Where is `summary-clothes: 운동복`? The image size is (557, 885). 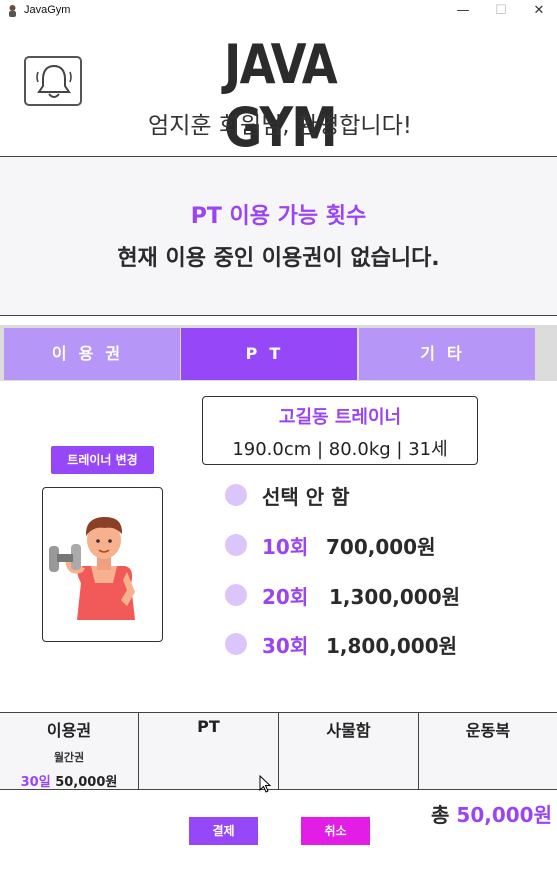
summary-clothes: 운동복 is located at coordinates (488, 751).